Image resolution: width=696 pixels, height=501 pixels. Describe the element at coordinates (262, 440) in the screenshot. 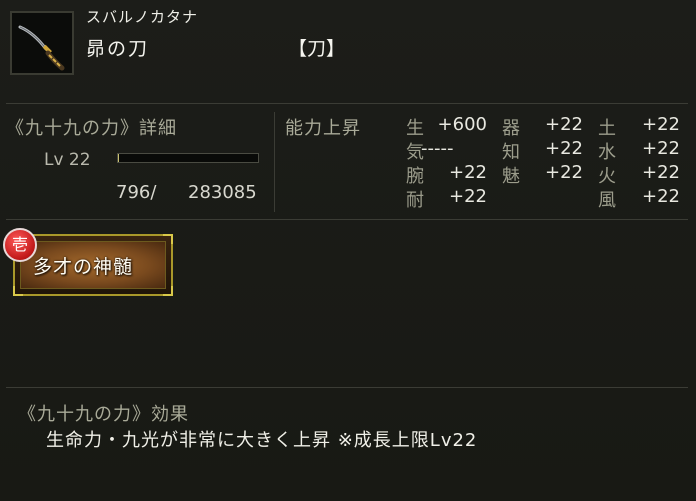

I see `effect-text: 生命力・九光が非常に大きく上昇 ※成長上限Lv22` at that location.